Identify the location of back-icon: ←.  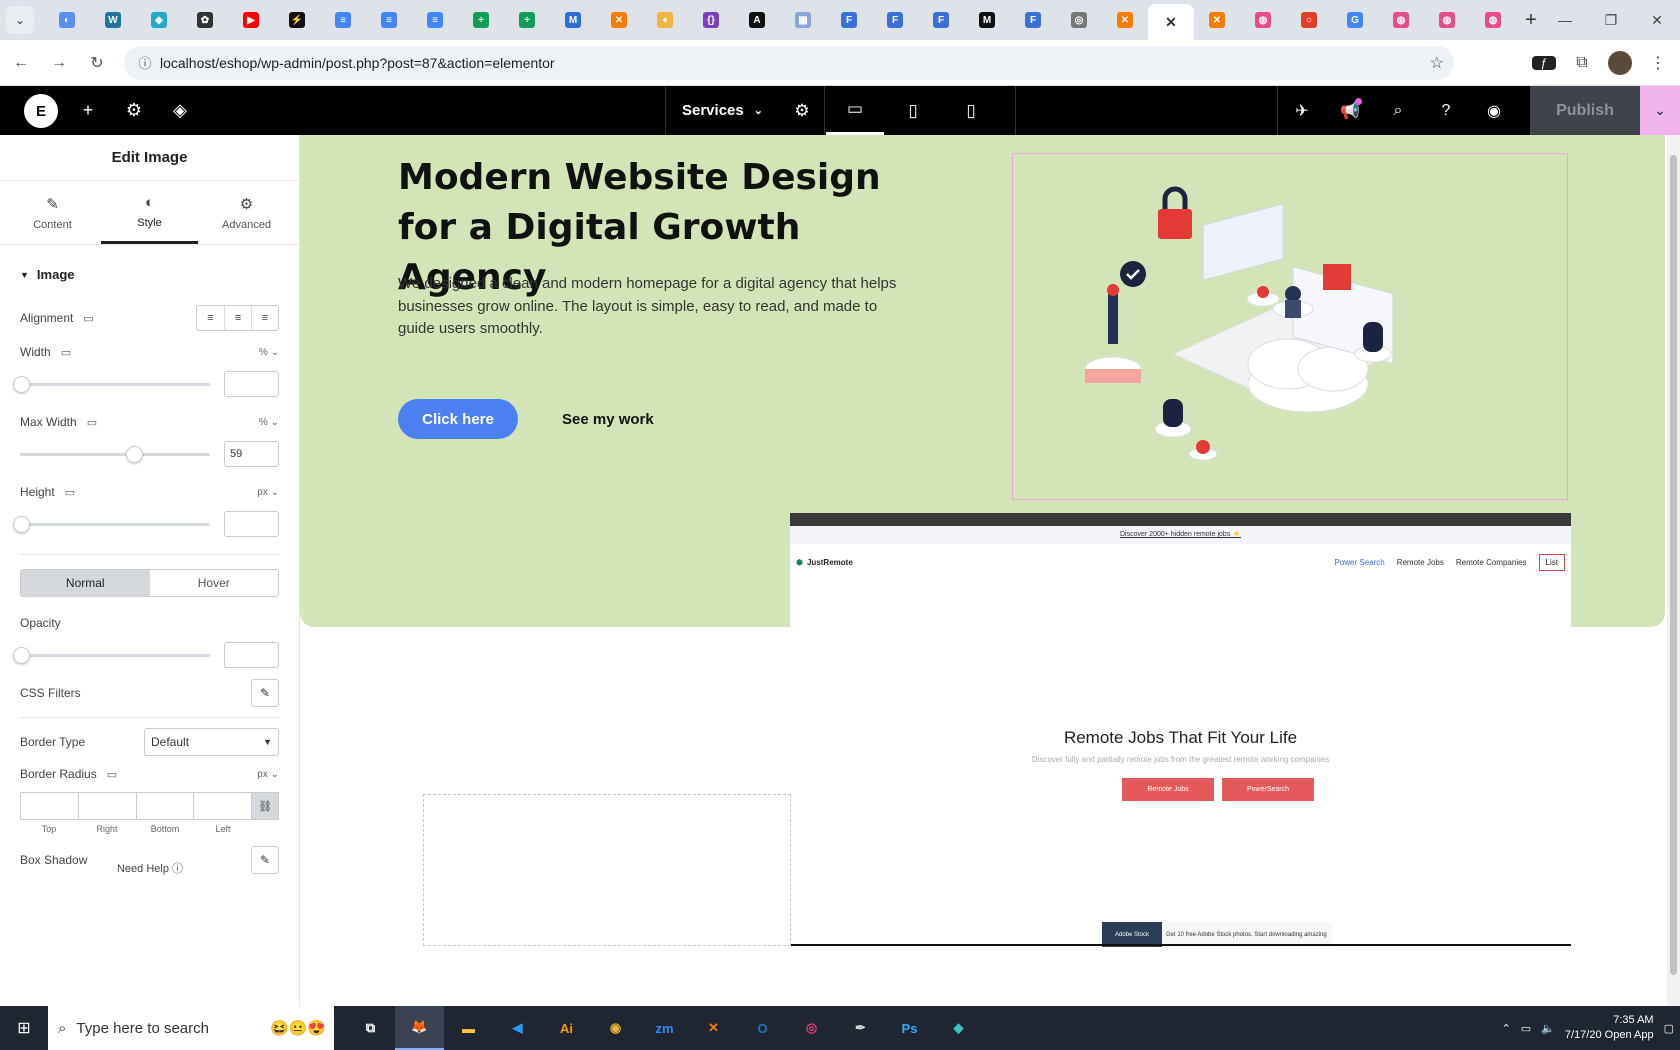
(21, 63).